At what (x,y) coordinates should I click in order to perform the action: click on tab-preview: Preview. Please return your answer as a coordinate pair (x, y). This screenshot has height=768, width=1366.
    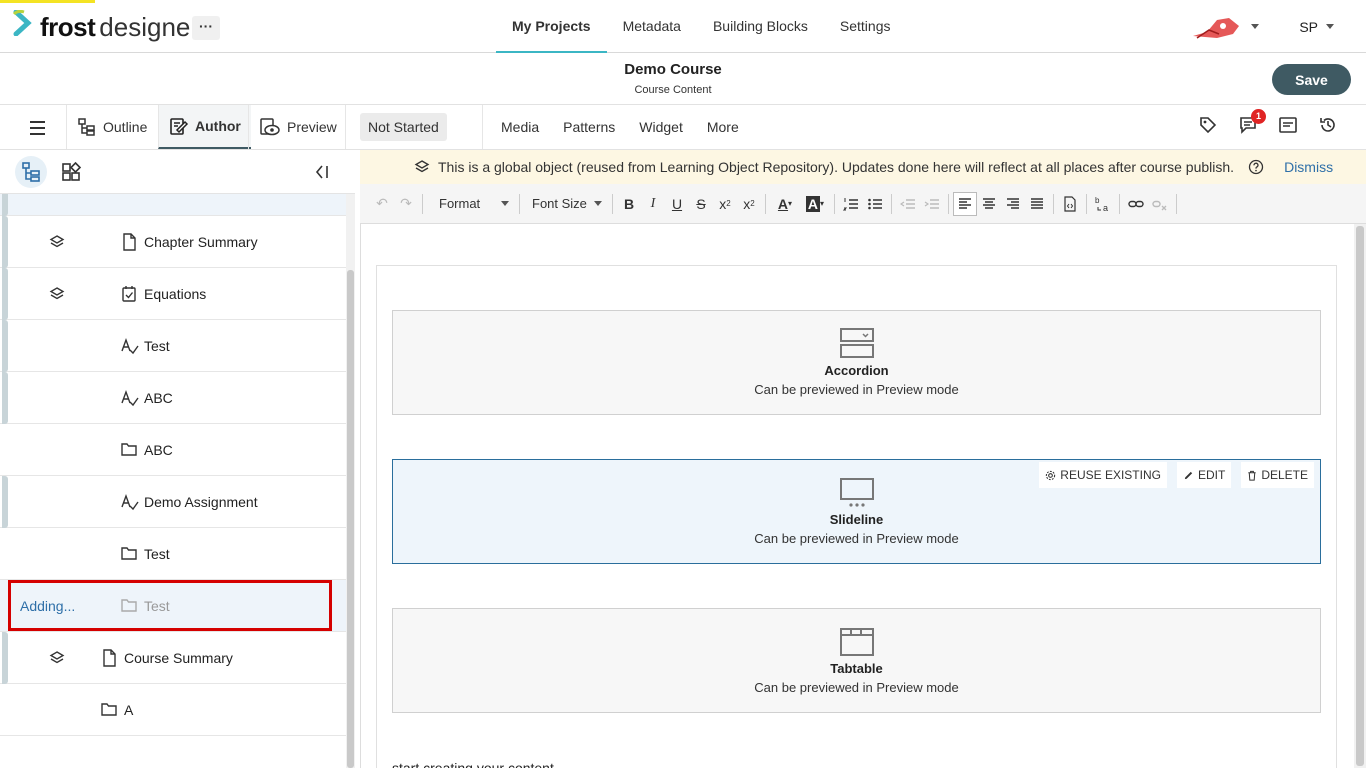
    Looking at the image, I should click on (297, 127).